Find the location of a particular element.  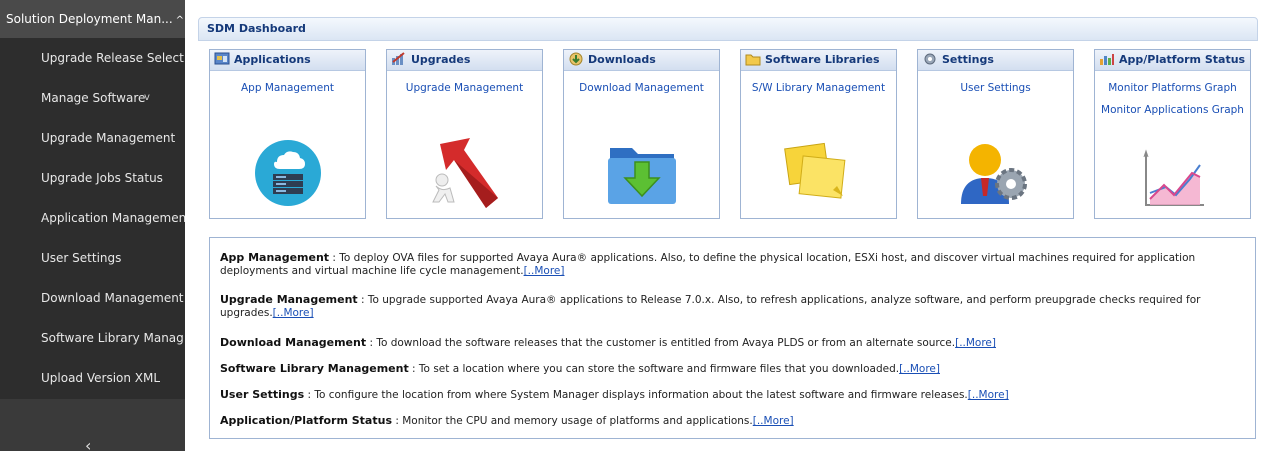

sidebar-item-label: Manage Software is located at coordinates (93, 98).